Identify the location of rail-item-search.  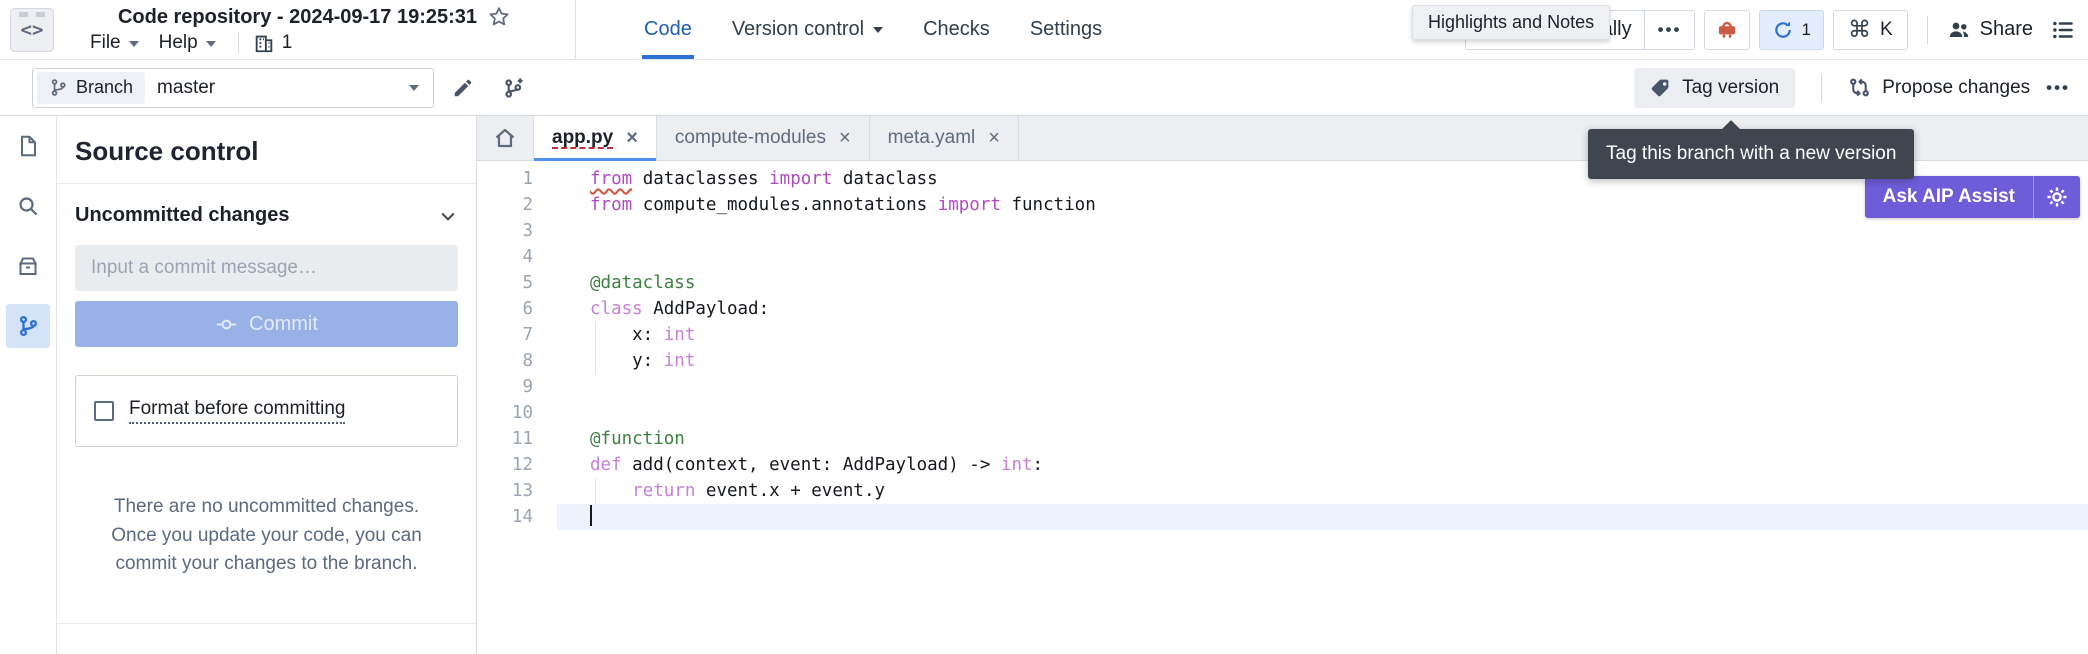
(28, 206).